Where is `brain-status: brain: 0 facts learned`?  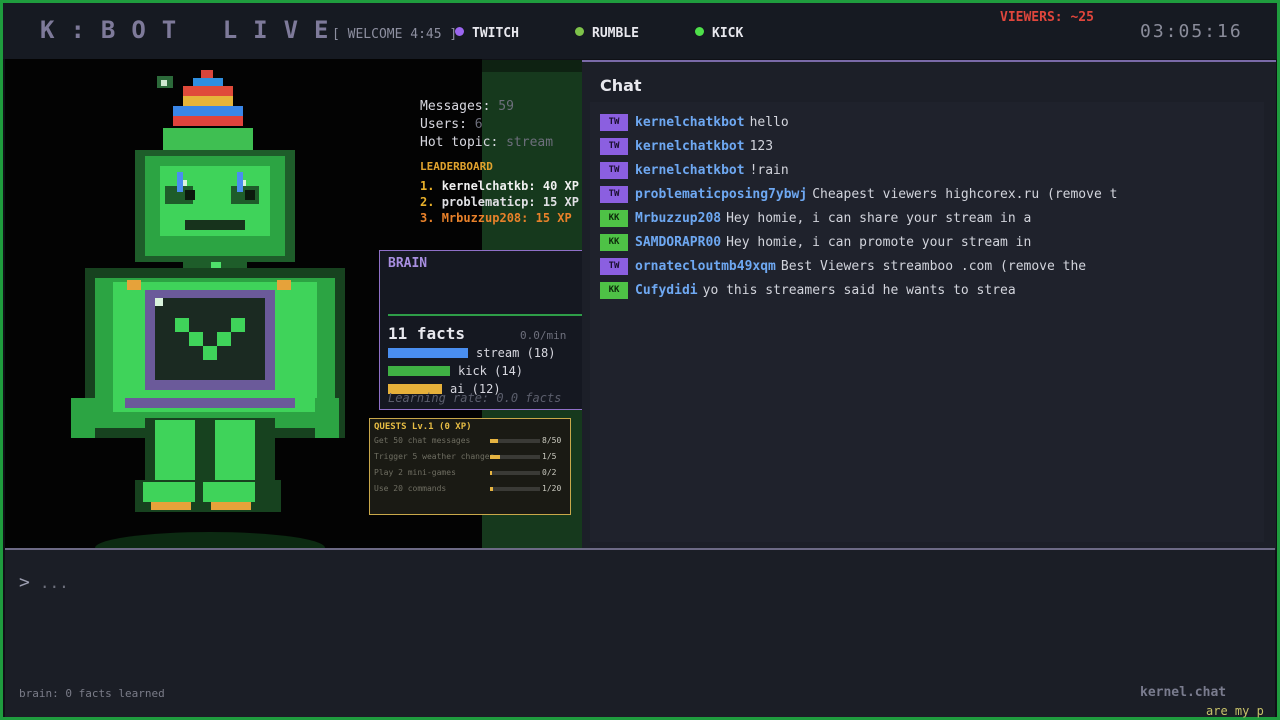
brain-status: brain: 0 facts learned is located at coordinates (92, 693).